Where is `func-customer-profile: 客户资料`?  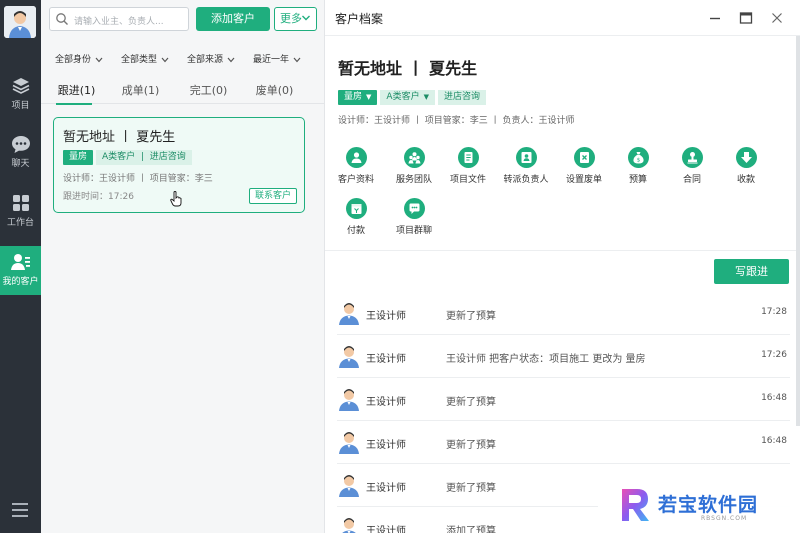
func-customer-profile: 客户资料 is located at coordinates (356, 166).